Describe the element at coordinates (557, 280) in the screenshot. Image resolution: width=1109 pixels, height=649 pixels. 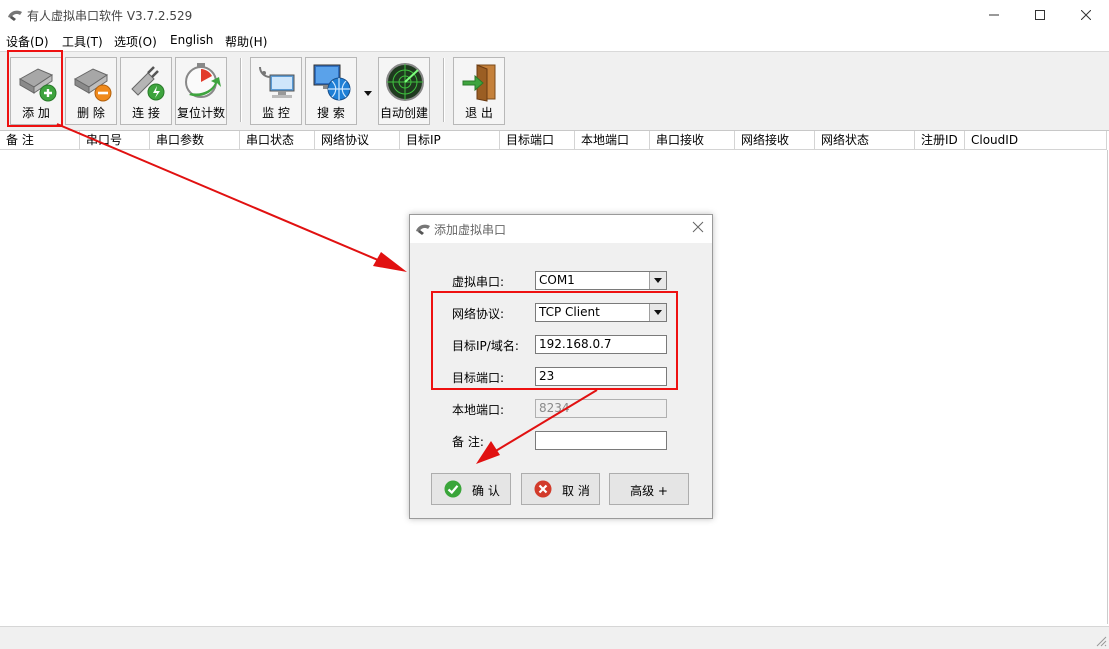
I see `virtual-port-value: COM1` at that location.